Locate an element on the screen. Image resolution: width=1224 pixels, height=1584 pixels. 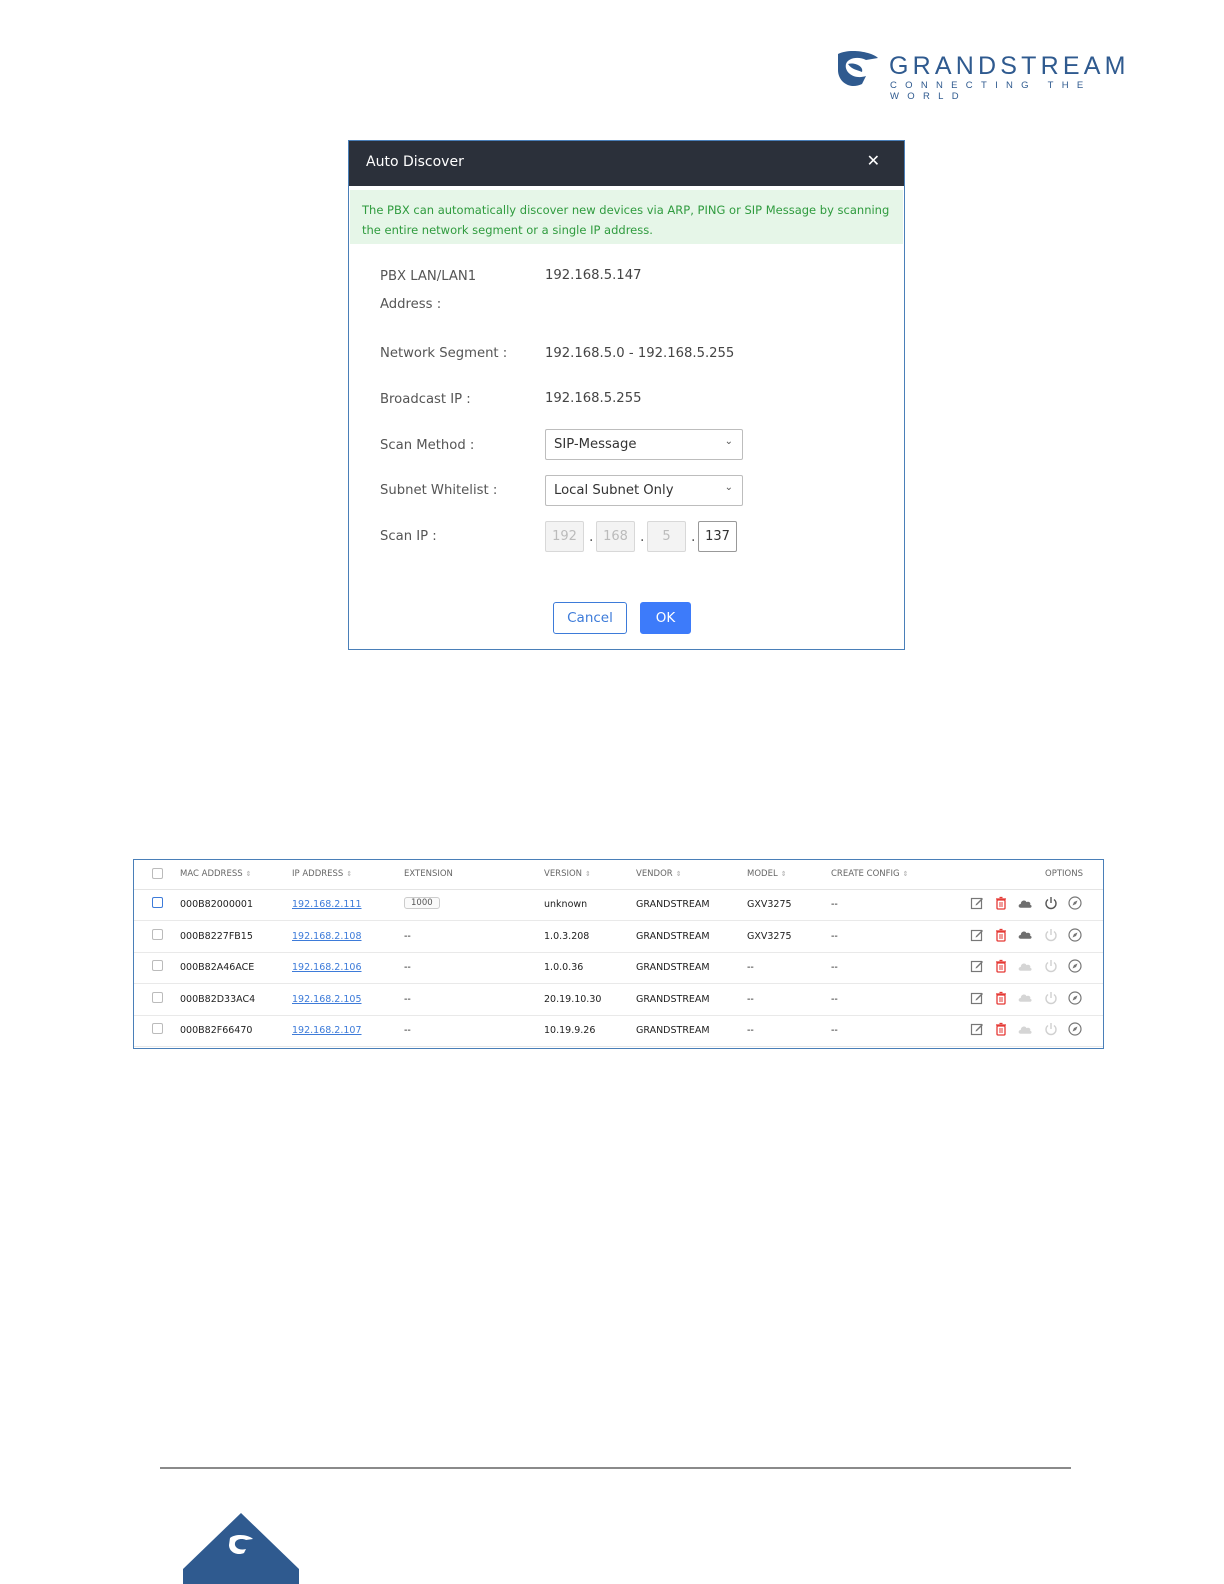
cell-mac: 000B8227FB15 is located at coordinates (216, 936).